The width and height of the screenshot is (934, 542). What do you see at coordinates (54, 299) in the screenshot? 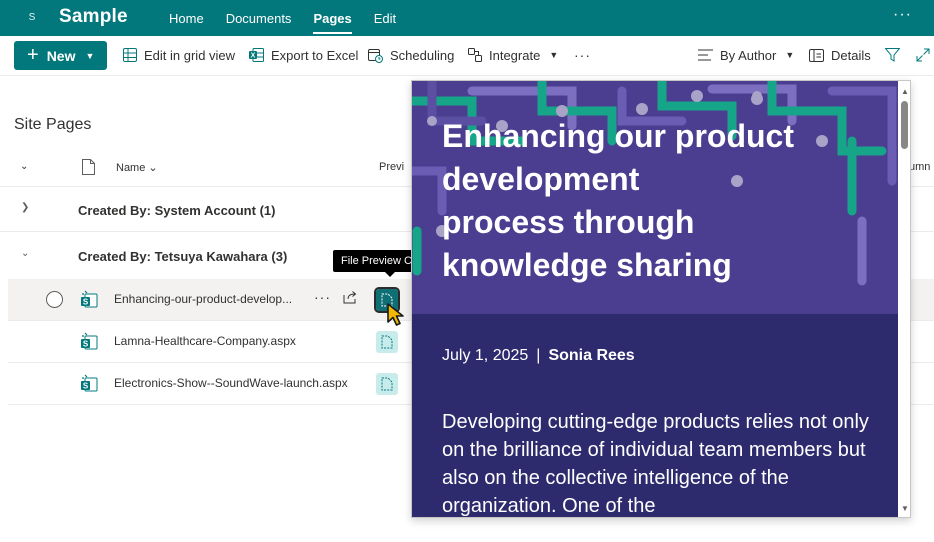
I see `row-select-checkbox` at bounding box center [54, 299].